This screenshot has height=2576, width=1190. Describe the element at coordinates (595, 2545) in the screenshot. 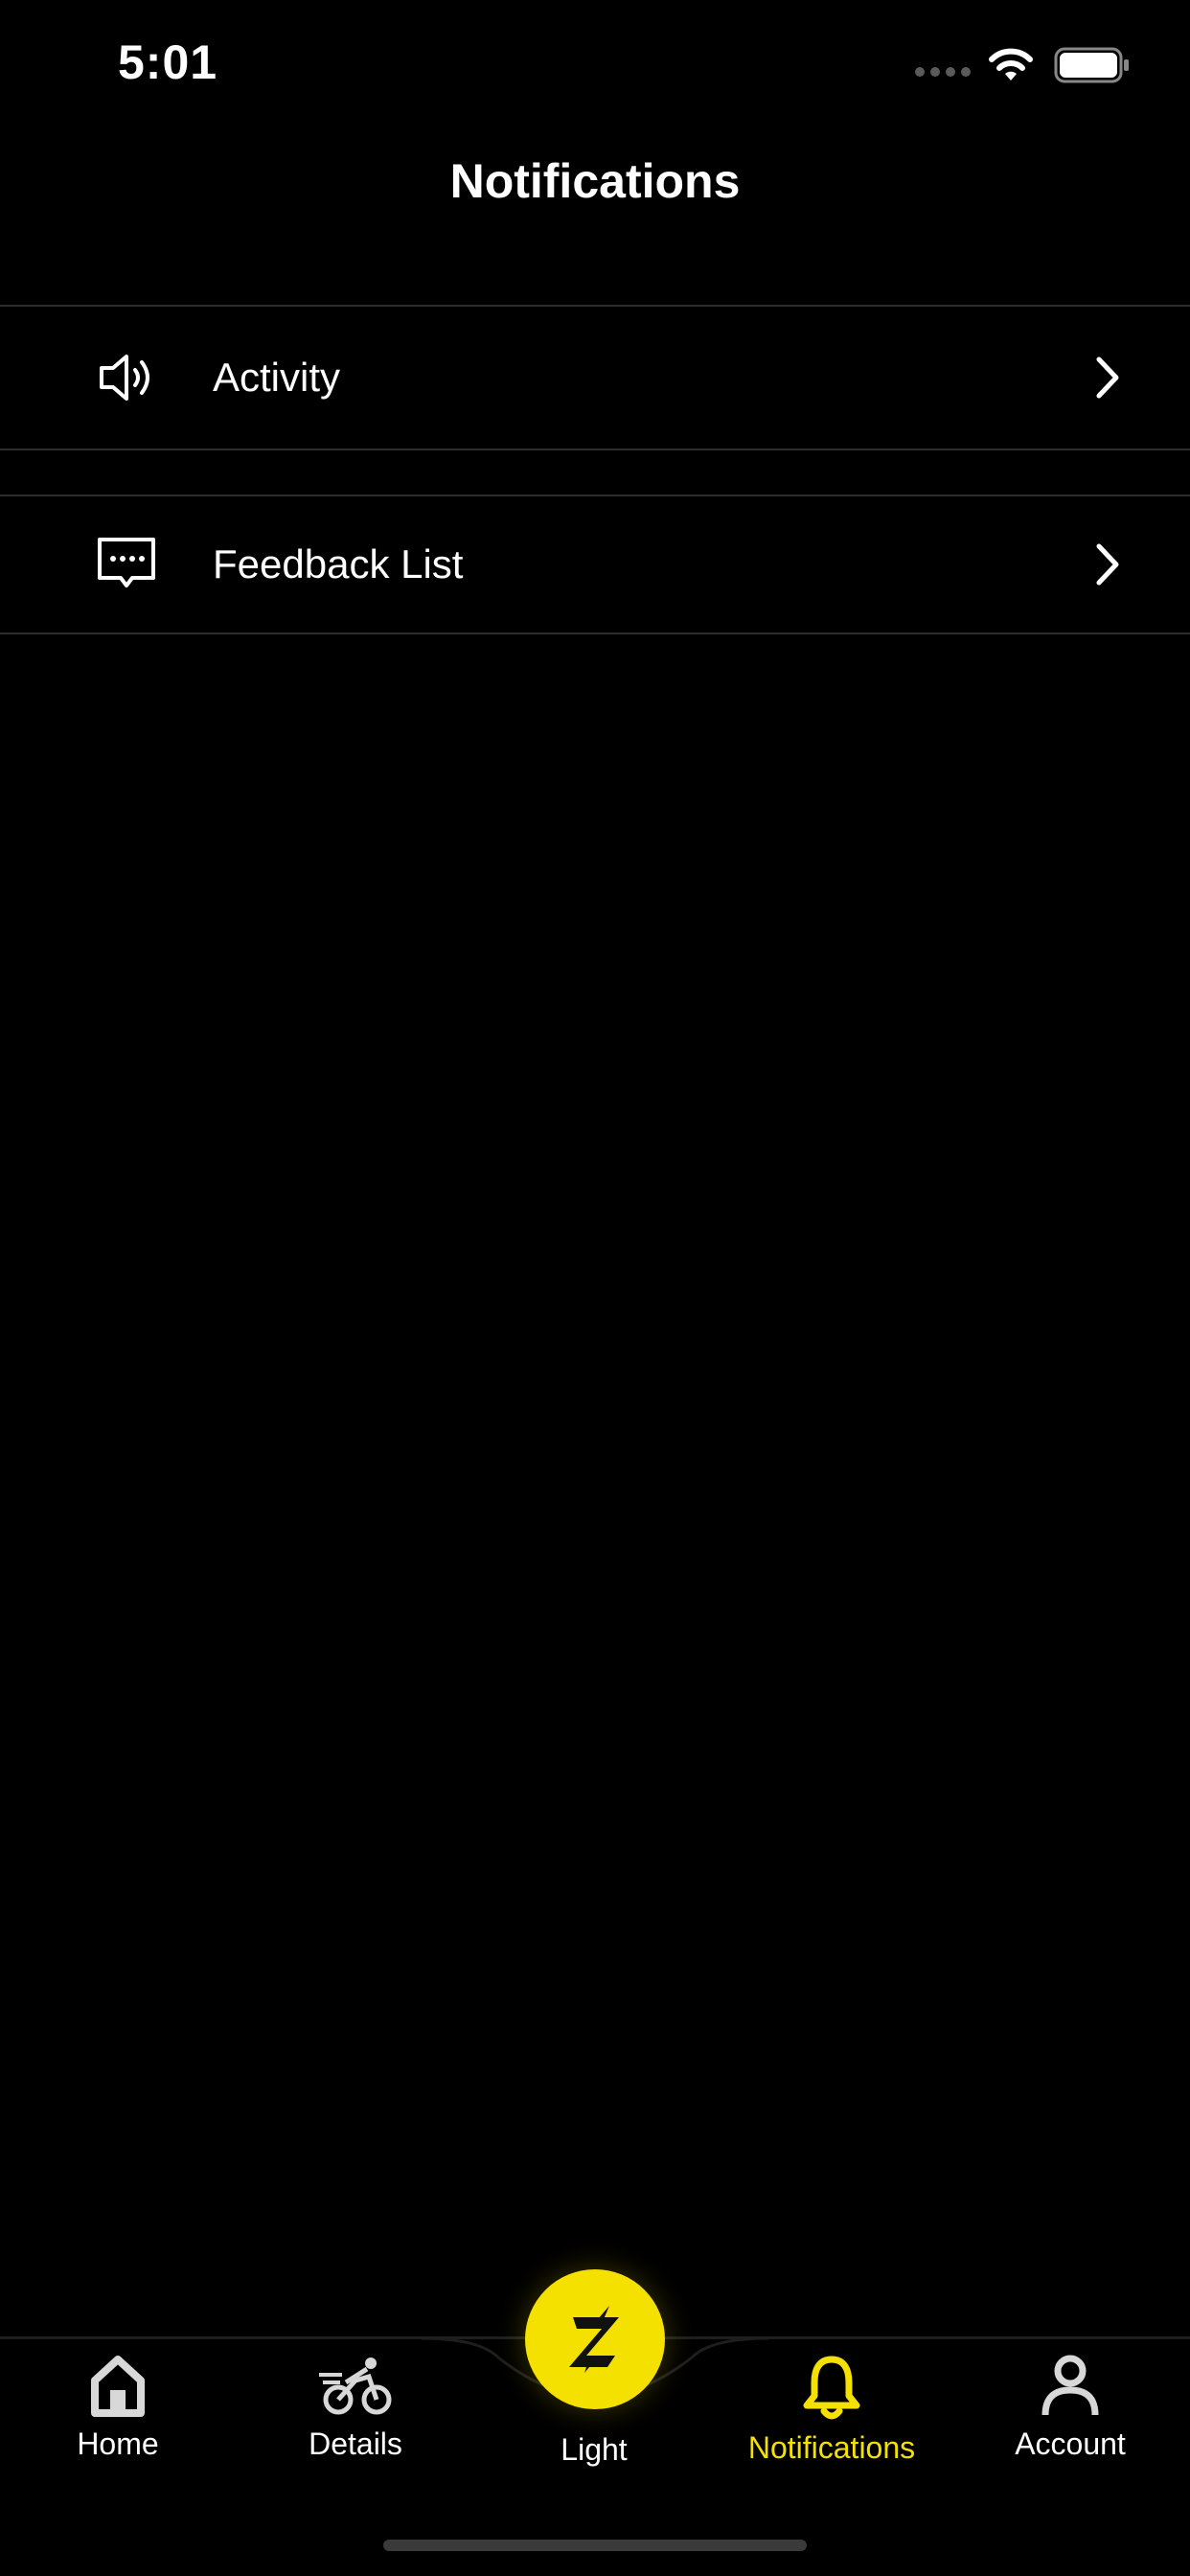

I see `home-indicator` at that location.